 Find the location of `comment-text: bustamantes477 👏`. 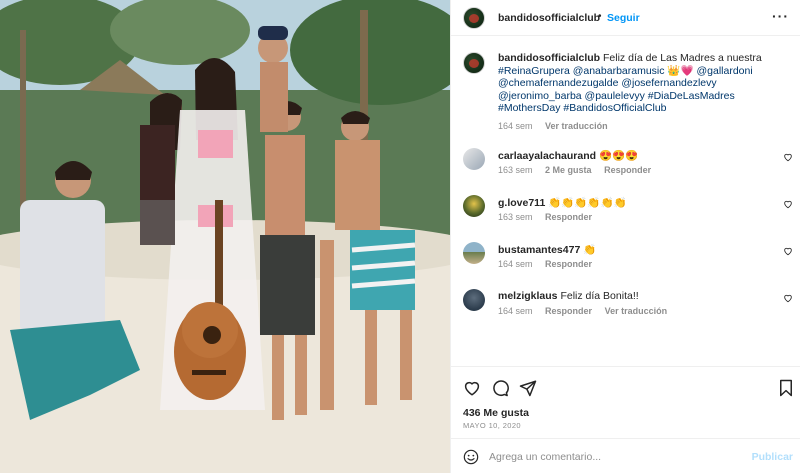

comment-text: bustamantes477 👏 is located at coordinates (547, 249).